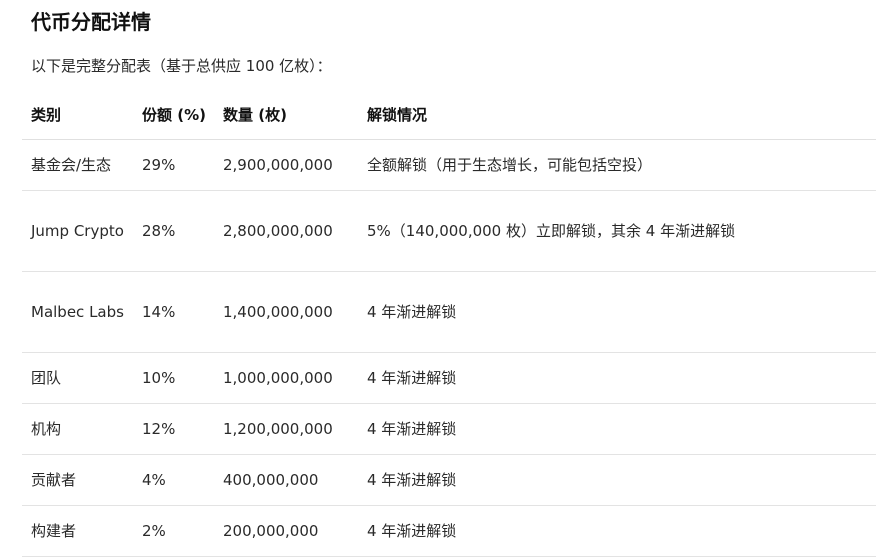 This screenshot has height=557, width=877. I want to click on table-row: Malbec Labs 14% 1,400,000,000 4 年渐进解锁, so click(449, 312).